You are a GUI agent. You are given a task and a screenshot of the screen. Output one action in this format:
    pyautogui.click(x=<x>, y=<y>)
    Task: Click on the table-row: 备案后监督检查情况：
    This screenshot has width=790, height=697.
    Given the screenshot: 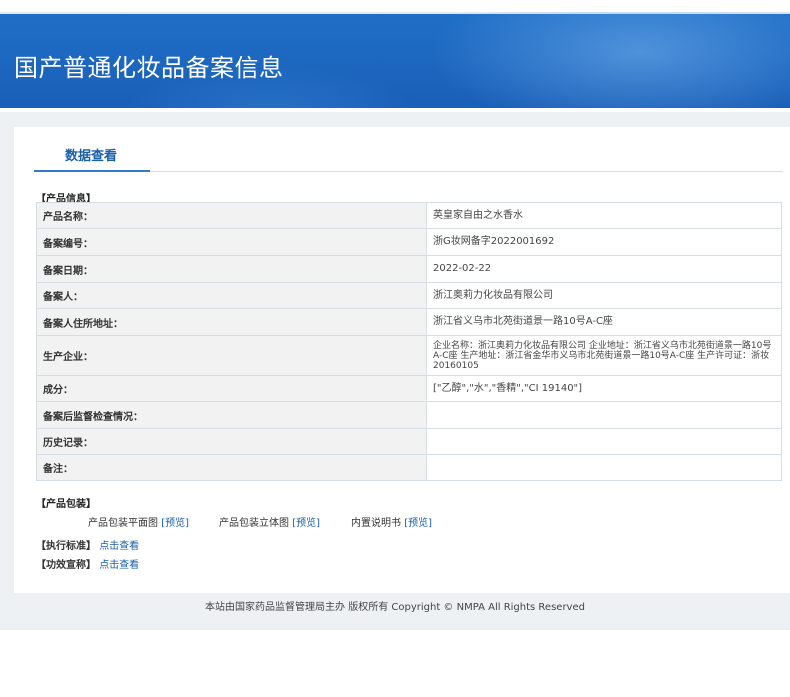 What is the action you would take?
    pyautogui.click(x=409, y=415)
    